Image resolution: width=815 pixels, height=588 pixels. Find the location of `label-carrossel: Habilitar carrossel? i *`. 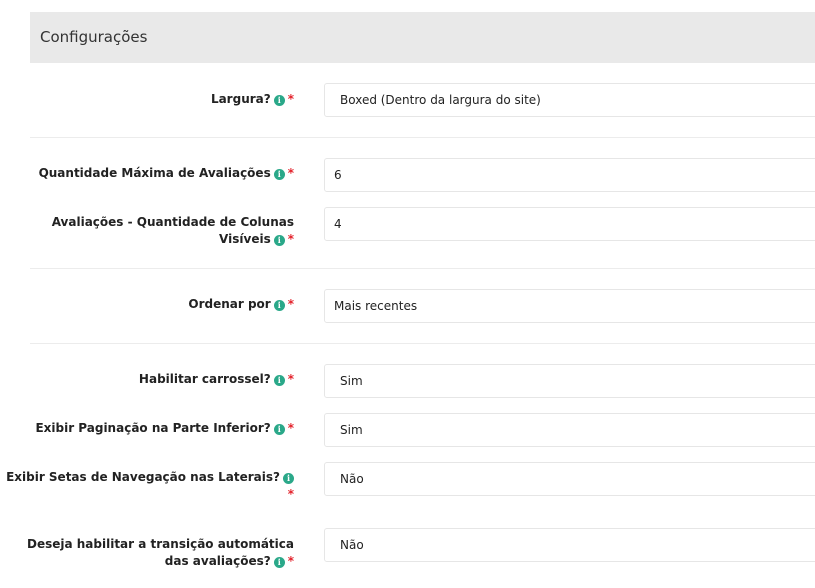

label-carrossel: Habilitar carrossel? i * is located at coordinates (216, 379).